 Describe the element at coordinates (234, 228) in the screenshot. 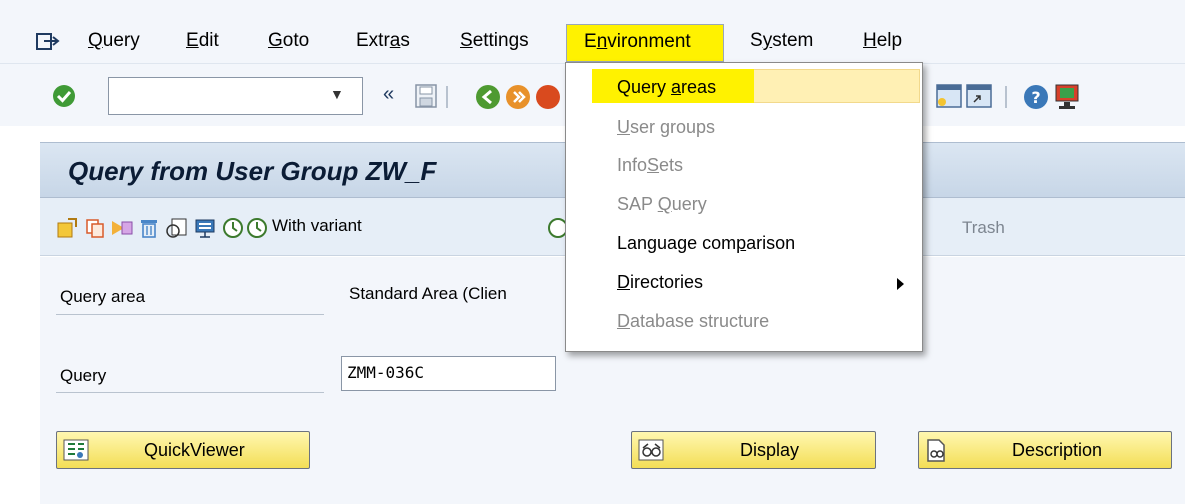

I see `execute-icon` at that location.